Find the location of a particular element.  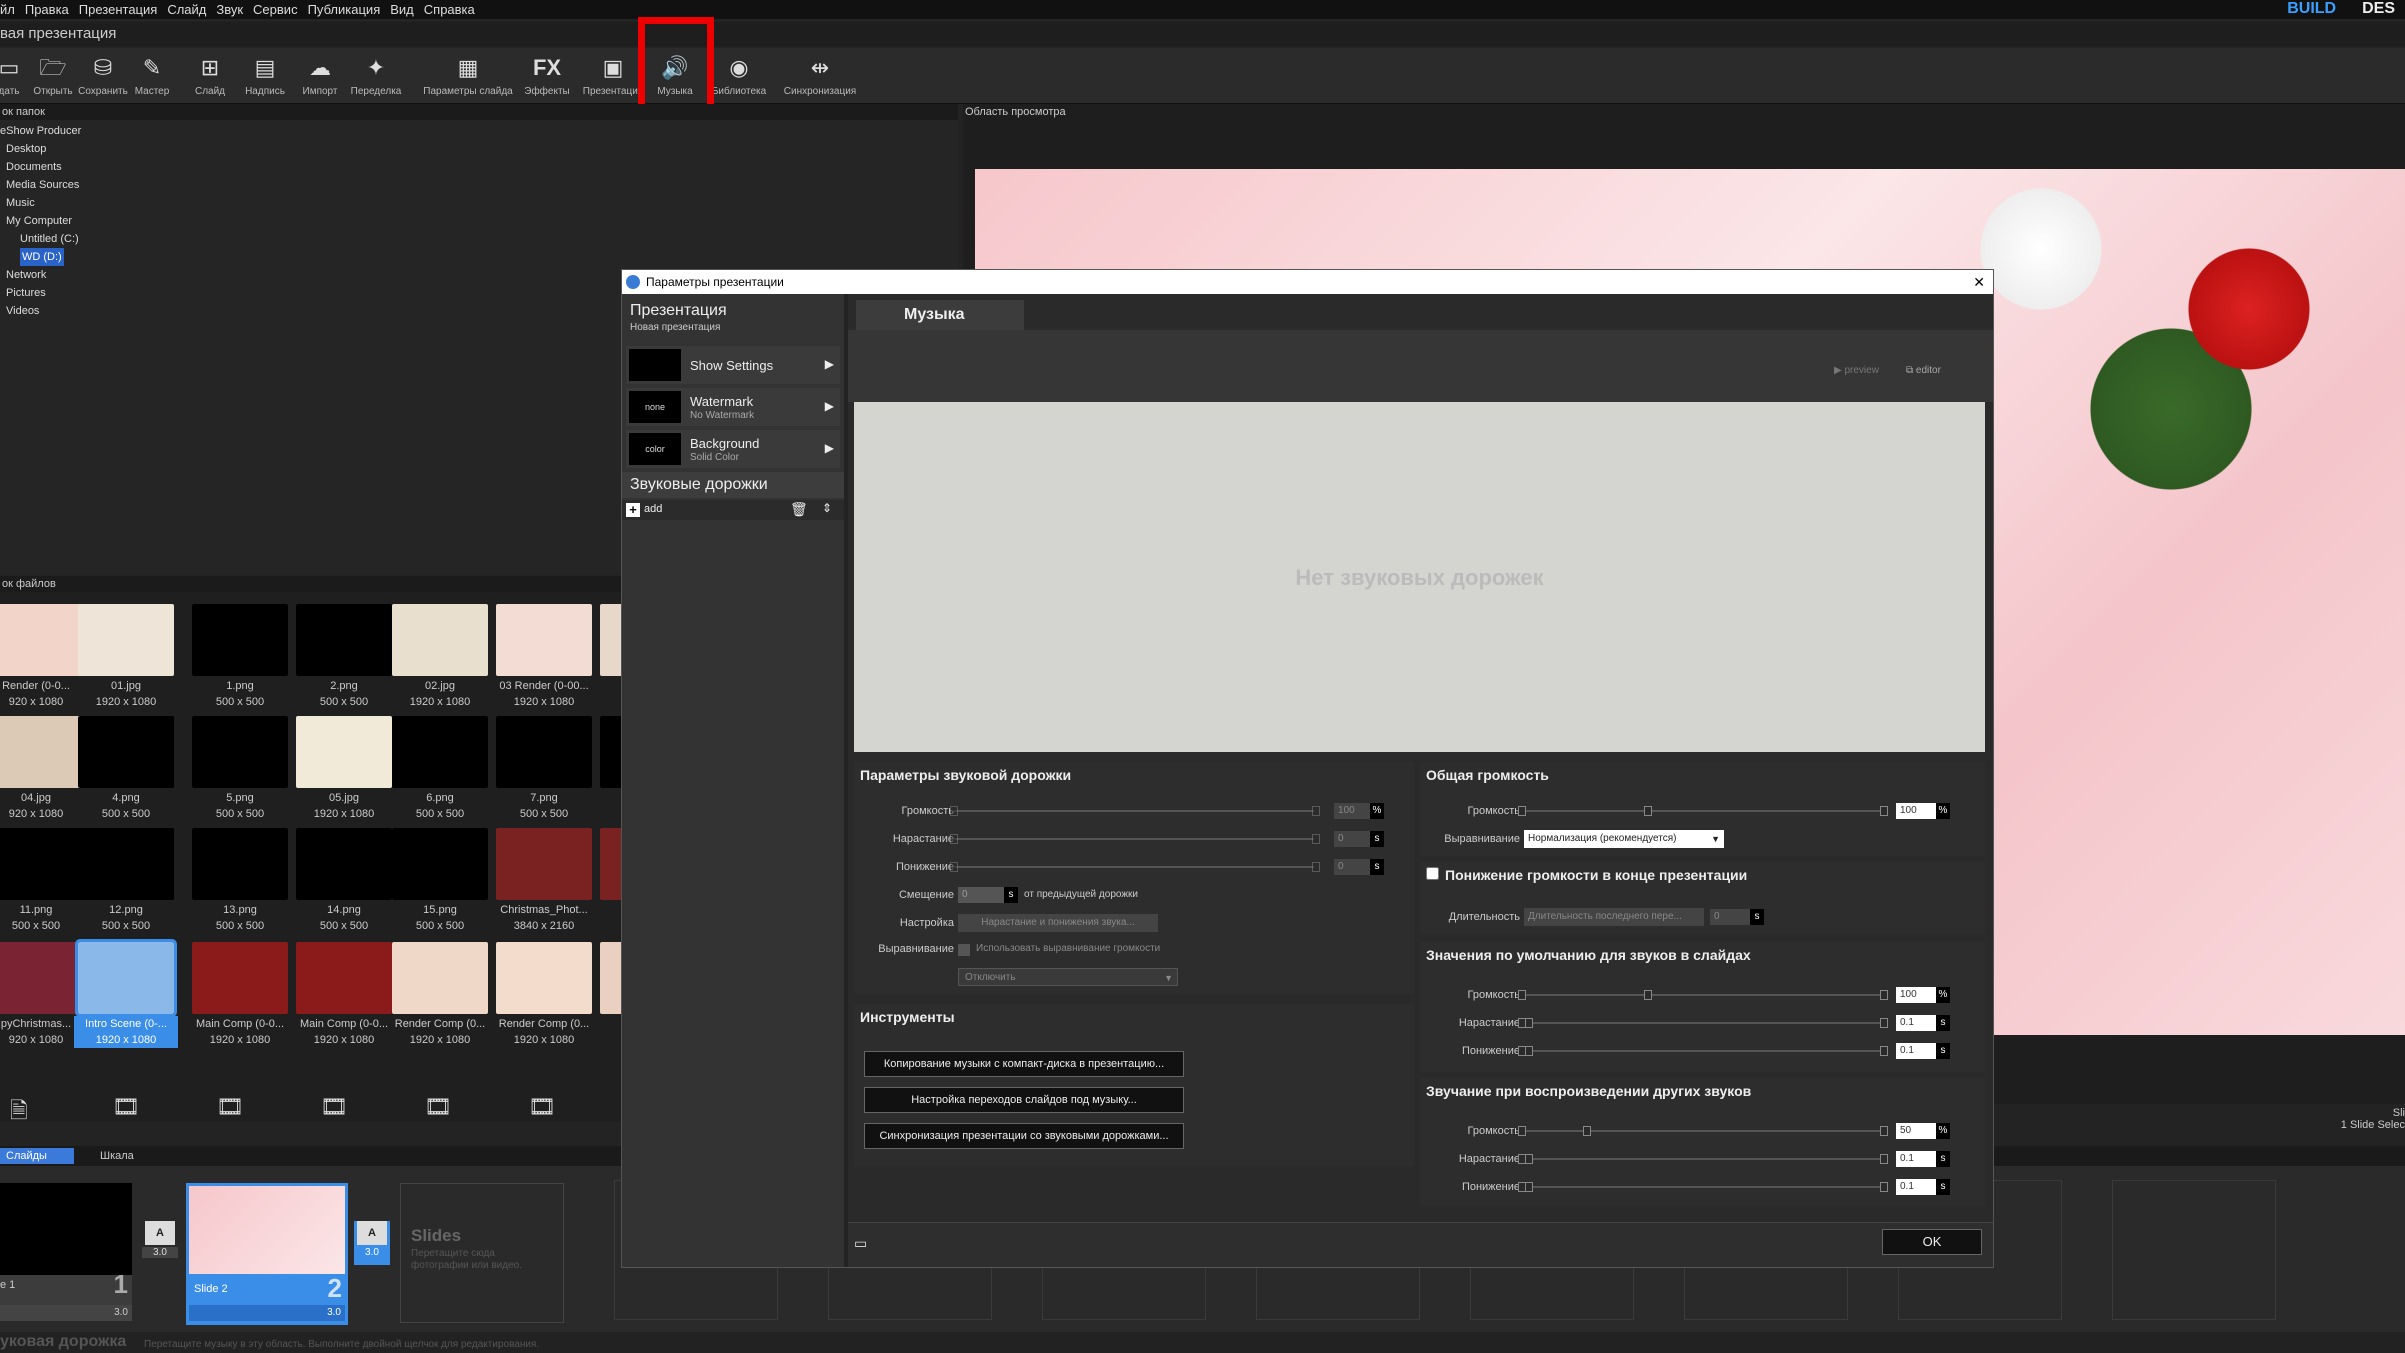

slide-1: e 1 1 3.0 is located at coordinates (66, 1254).